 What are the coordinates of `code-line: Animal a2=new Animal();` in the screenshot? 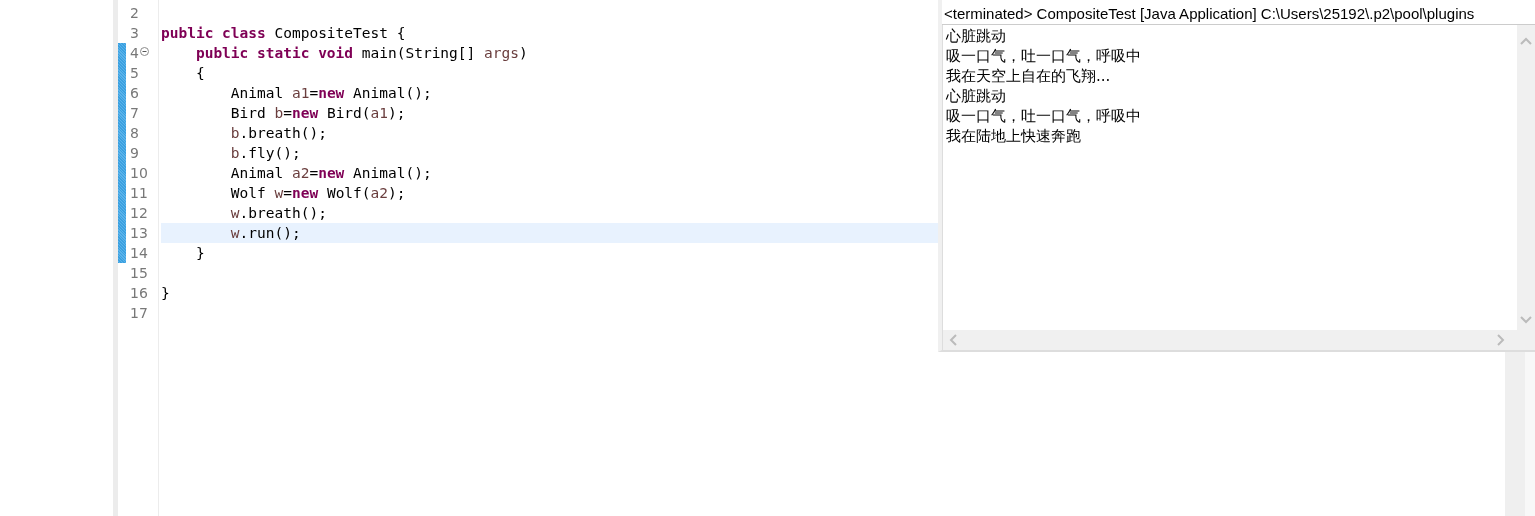 It's located at (330, 173).